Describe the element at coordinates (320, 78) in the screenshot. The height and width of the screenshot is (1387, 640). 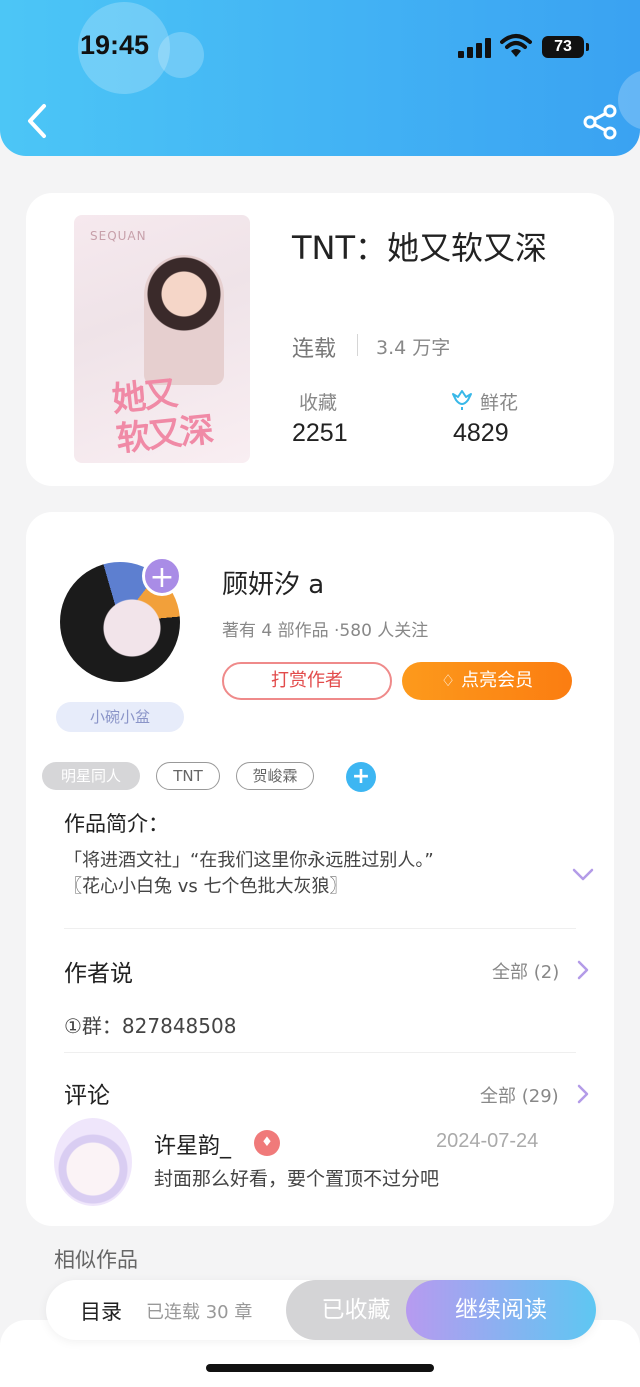
I see `header: 19:45 73` at that location.